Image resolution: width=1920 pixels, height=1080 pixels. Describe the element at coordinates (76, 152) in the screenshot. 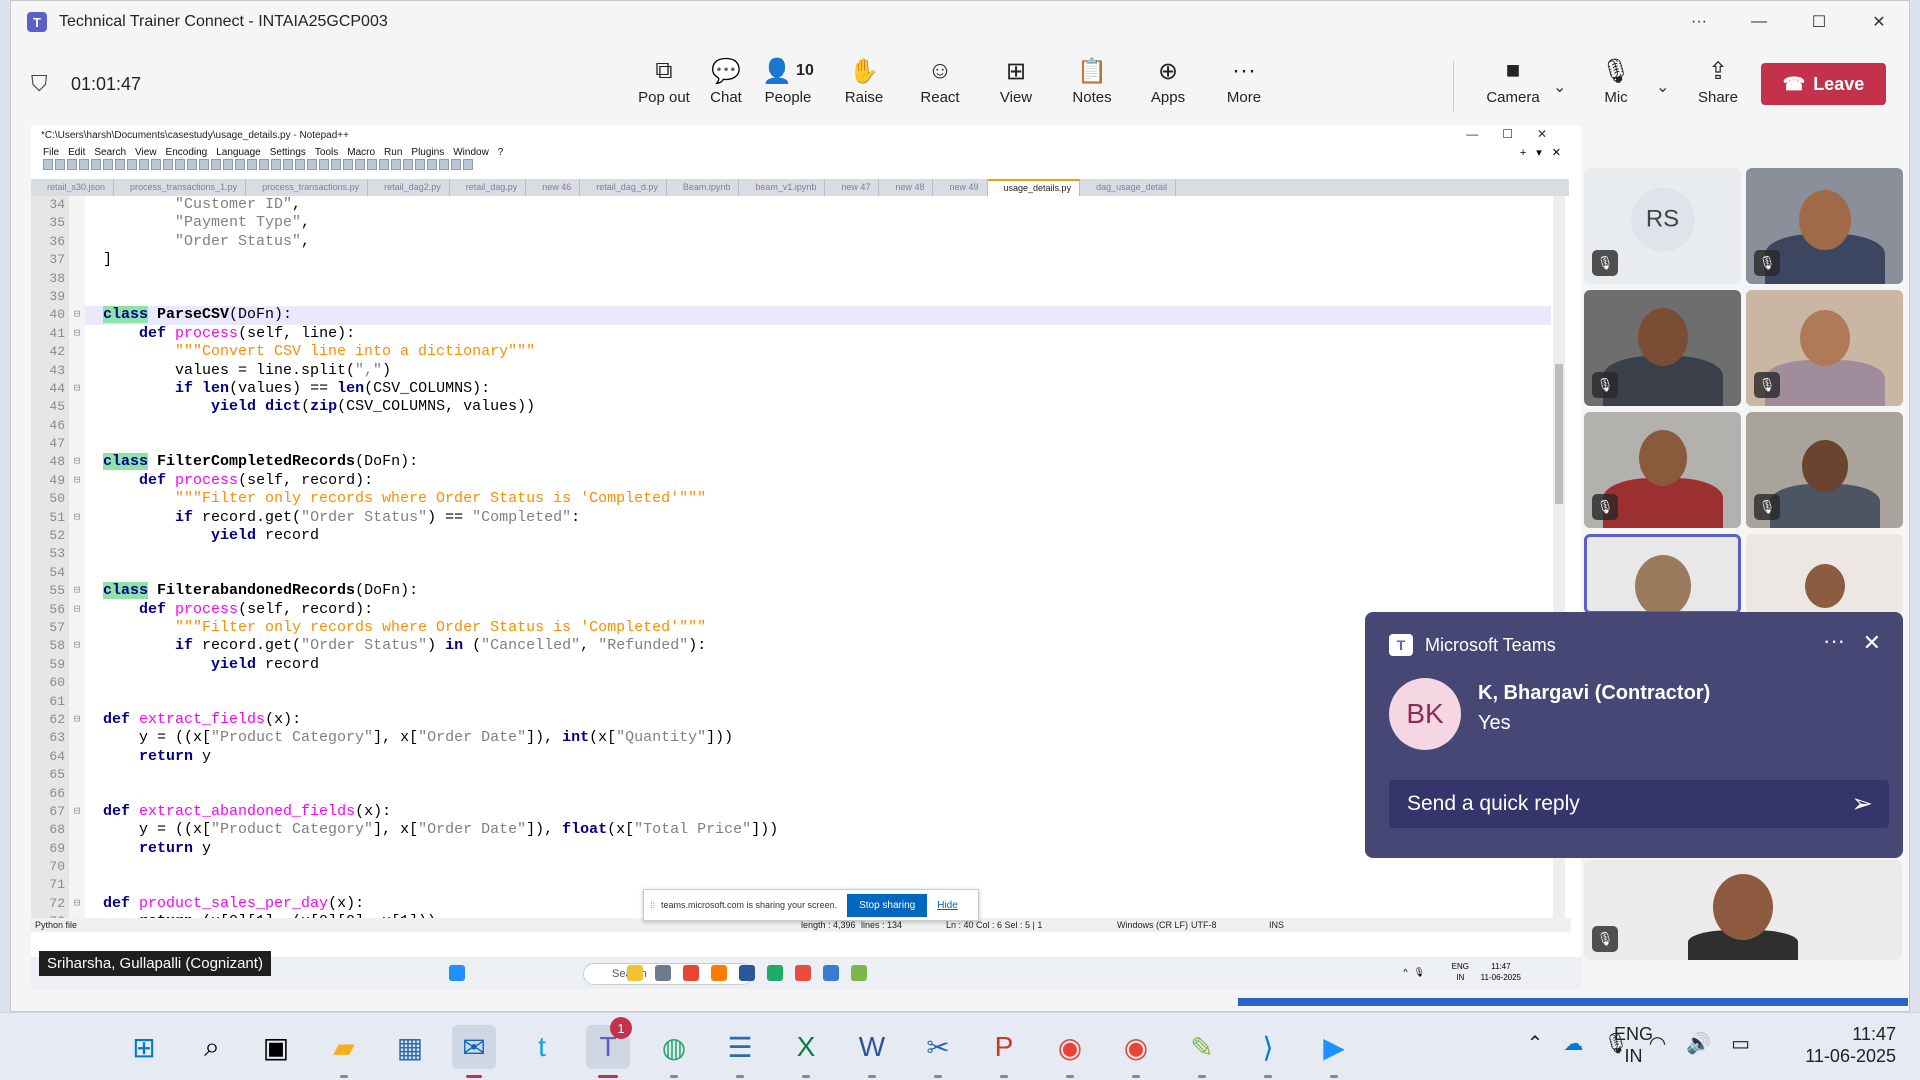

I see `menu-edit: Edit` at that location.